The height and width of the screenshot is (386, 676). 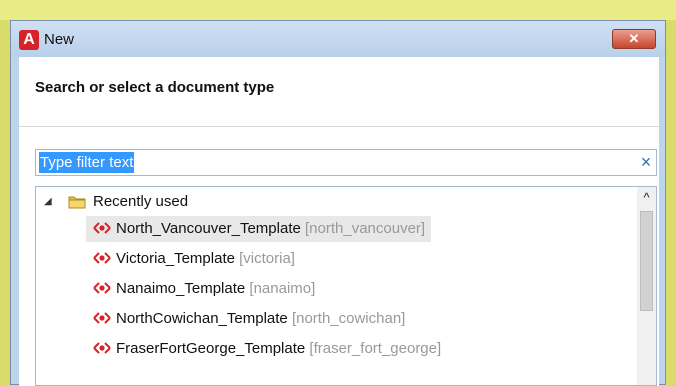 What do you see at coordinates (59, 39) in the screenshot?
I see `window-title: New` at bounding box center [59, 39].